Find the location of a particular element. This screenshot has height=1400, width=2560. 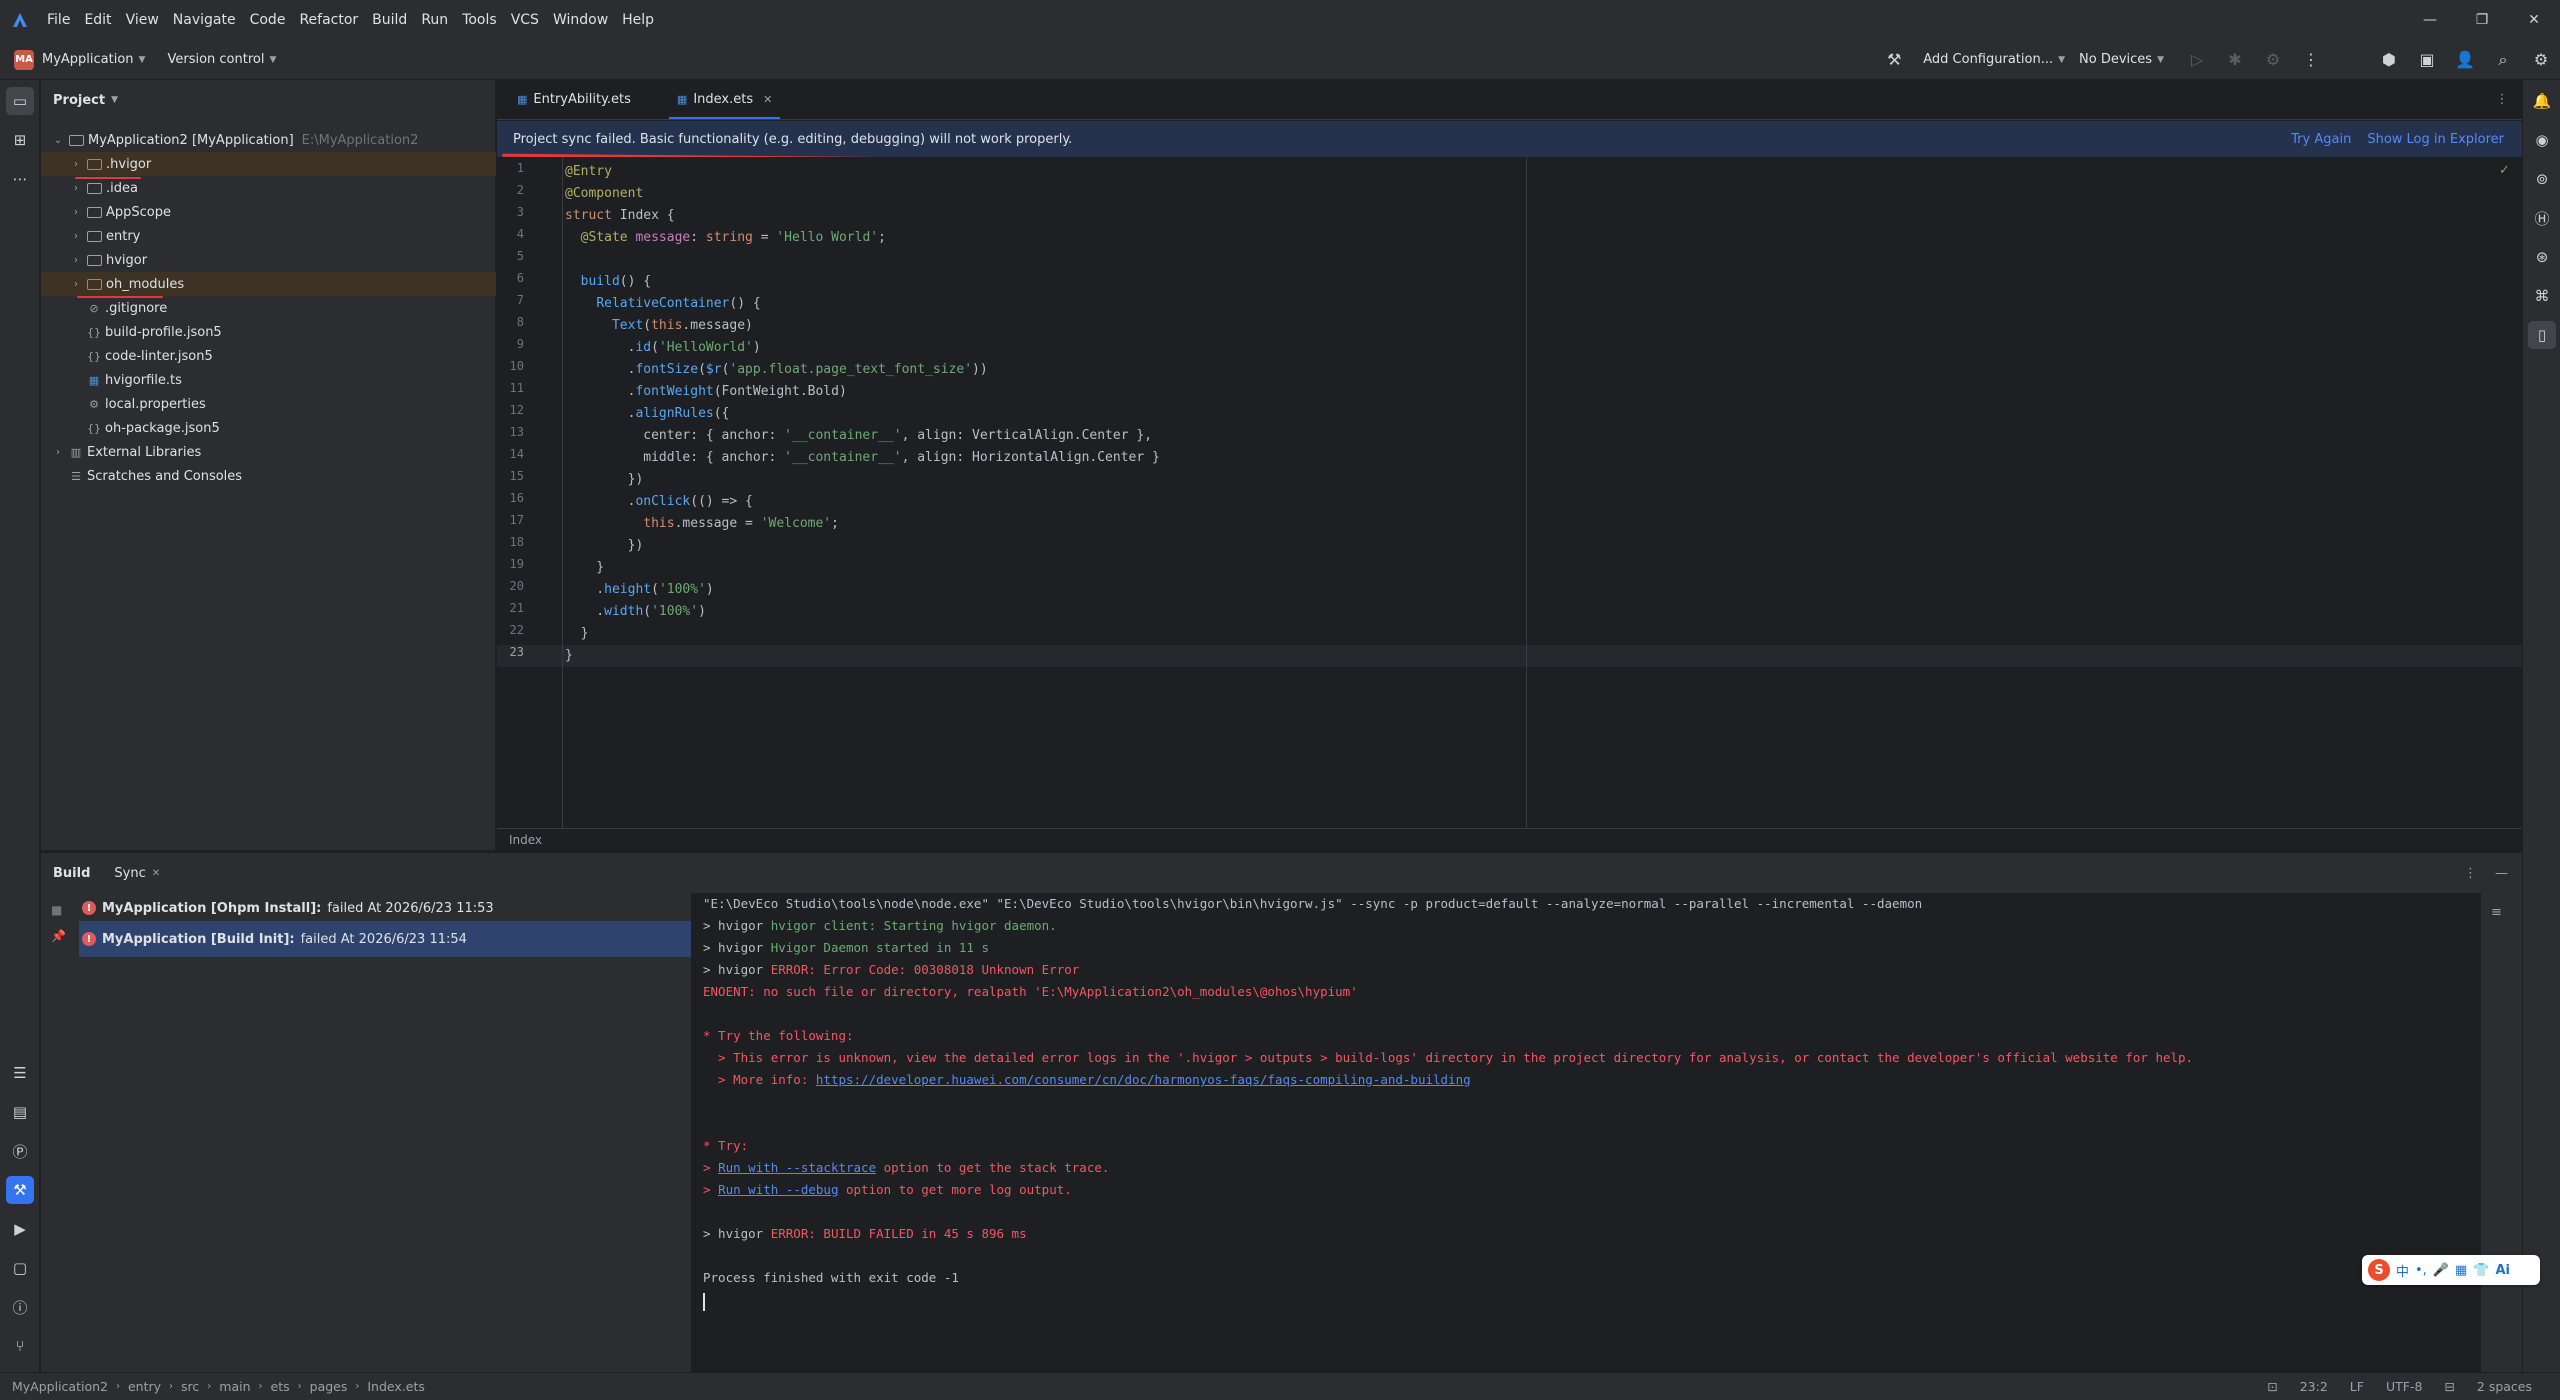

file-encoding: UTF-8 is located at coordinates (2404, 1386).